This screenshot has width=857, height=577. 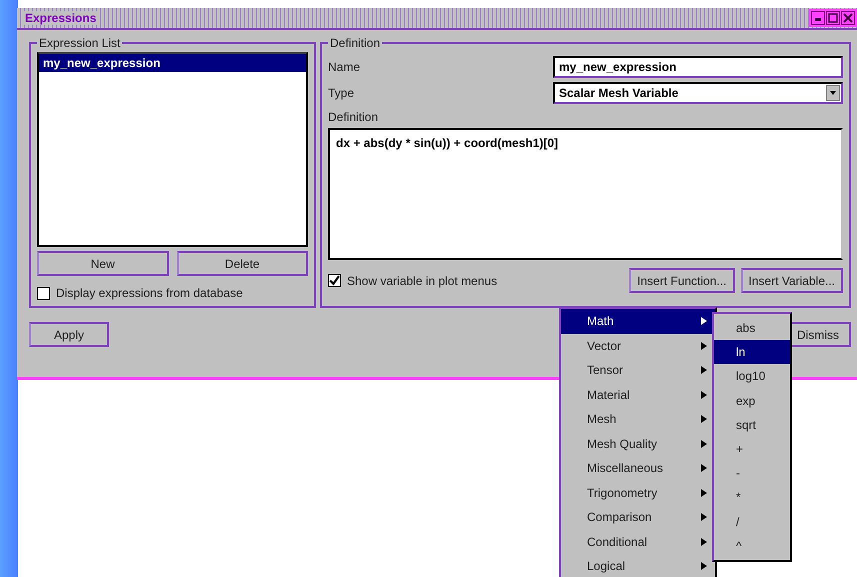 I want to click on apply-button: Apply, so click(x=69, y=334).